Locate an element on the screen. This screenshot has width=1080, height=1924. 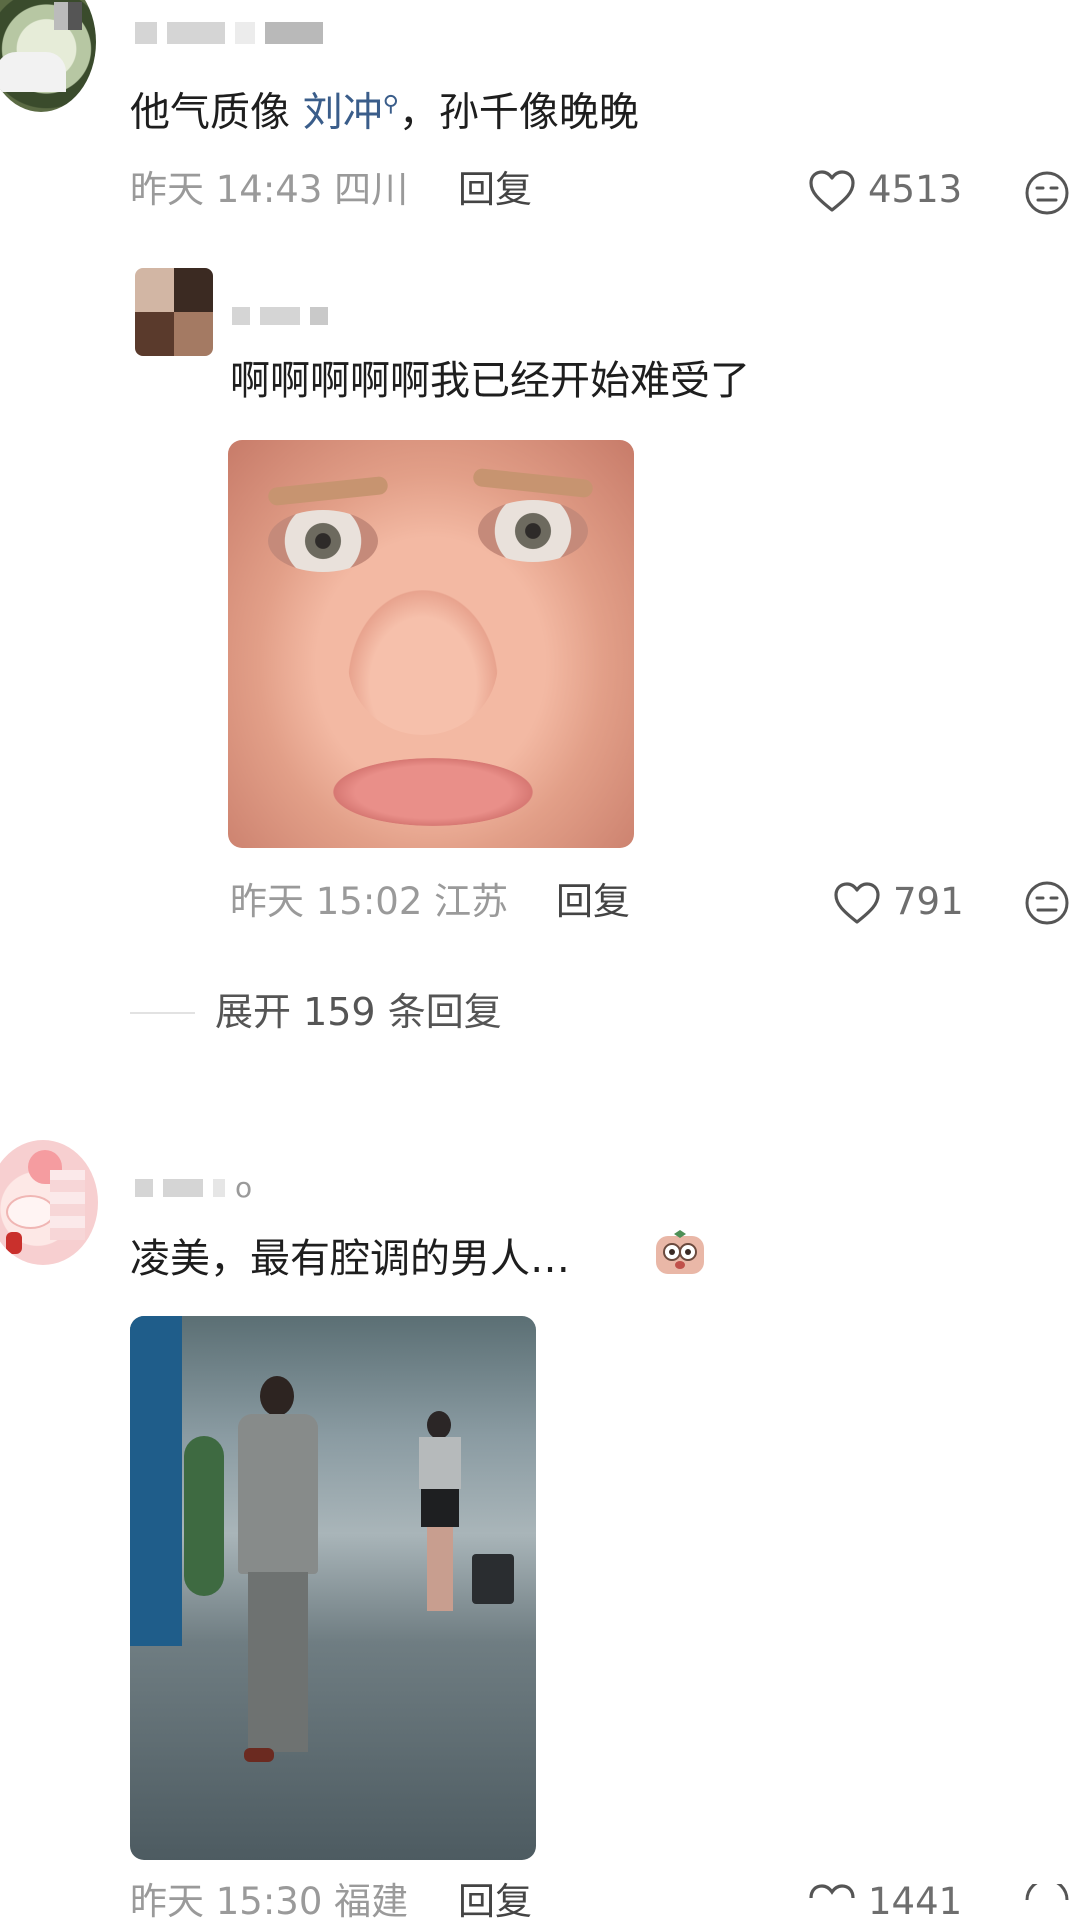
expand-replies-link: 展开 159 条回复 is located at coordinates (358, 1012).